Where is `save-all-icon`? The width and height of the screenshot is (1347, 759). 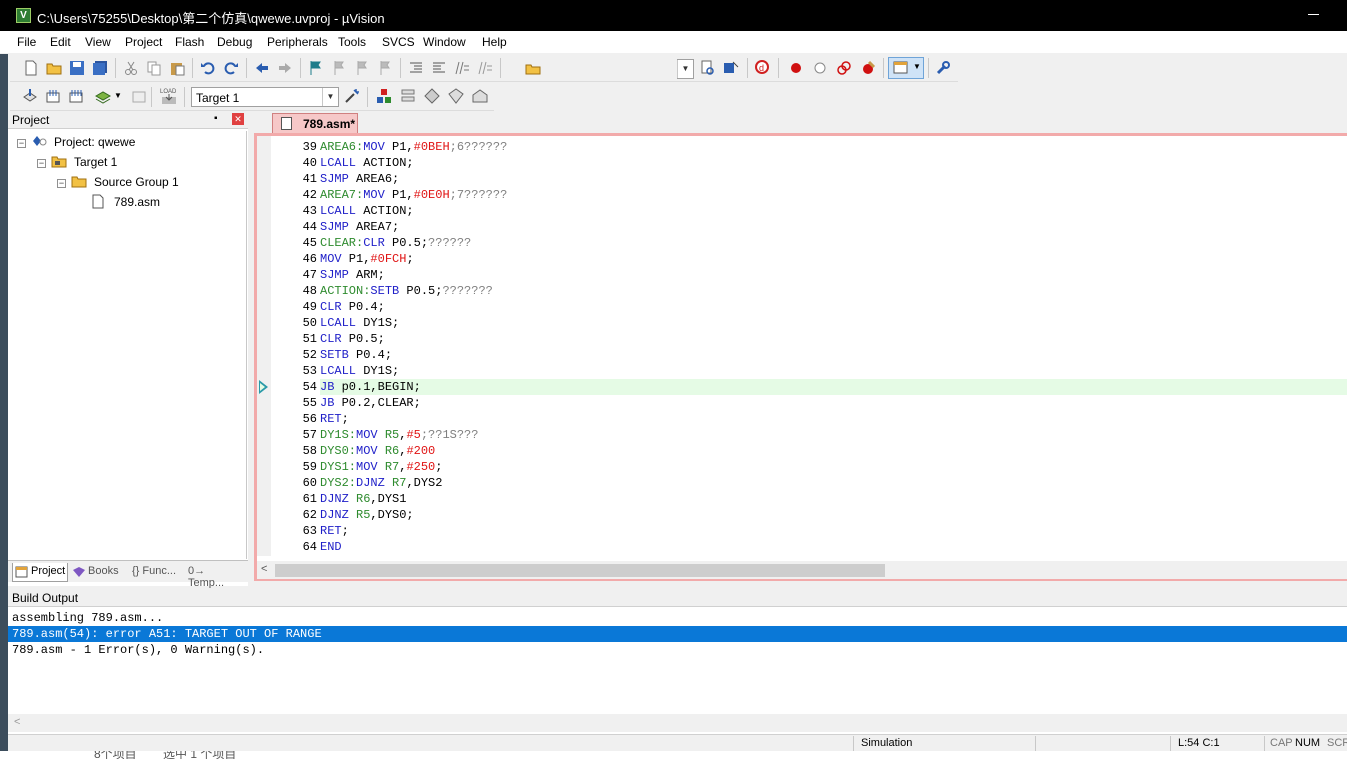 save-all-icon is located at coordinates (100, 68).